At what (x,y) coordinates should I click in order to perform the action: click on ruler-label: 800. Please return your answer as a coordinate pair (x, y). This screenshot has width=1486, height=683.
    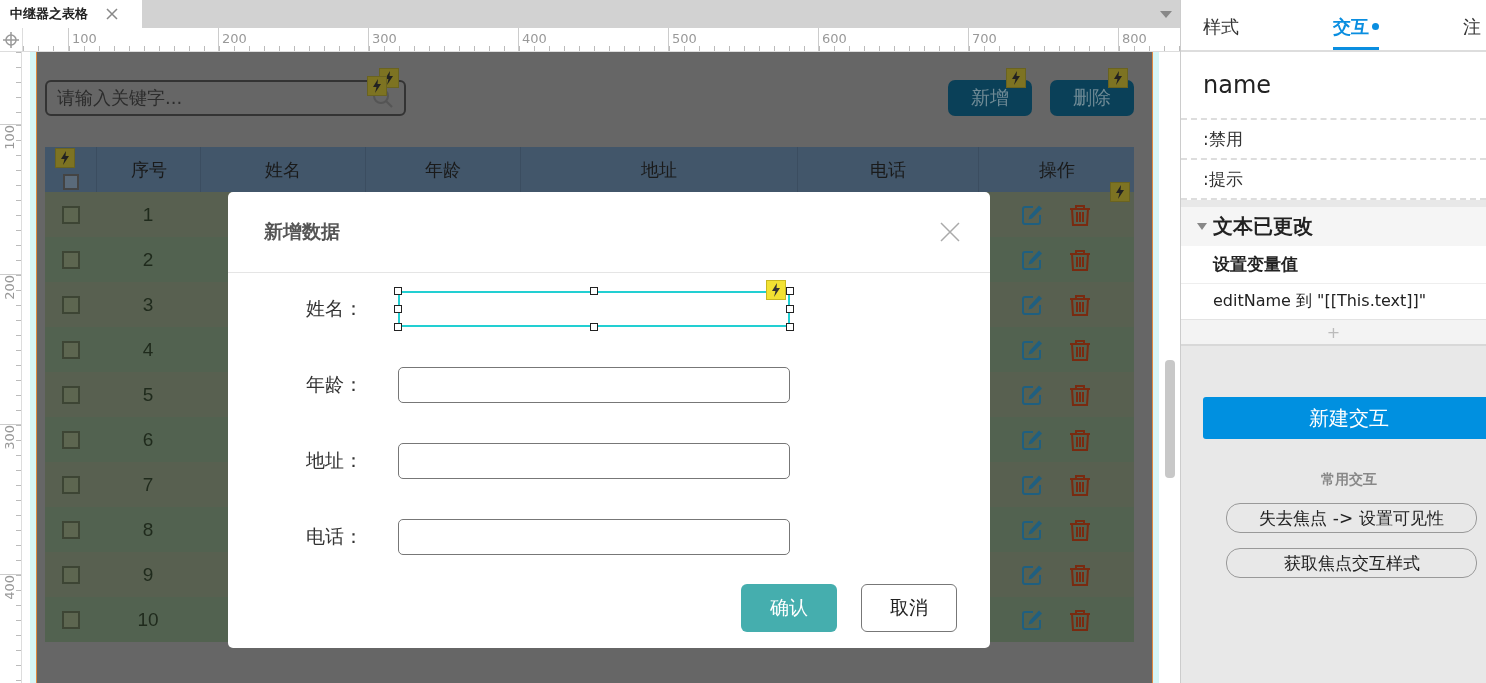
    Looking at the image, I should click on (1134, 38).